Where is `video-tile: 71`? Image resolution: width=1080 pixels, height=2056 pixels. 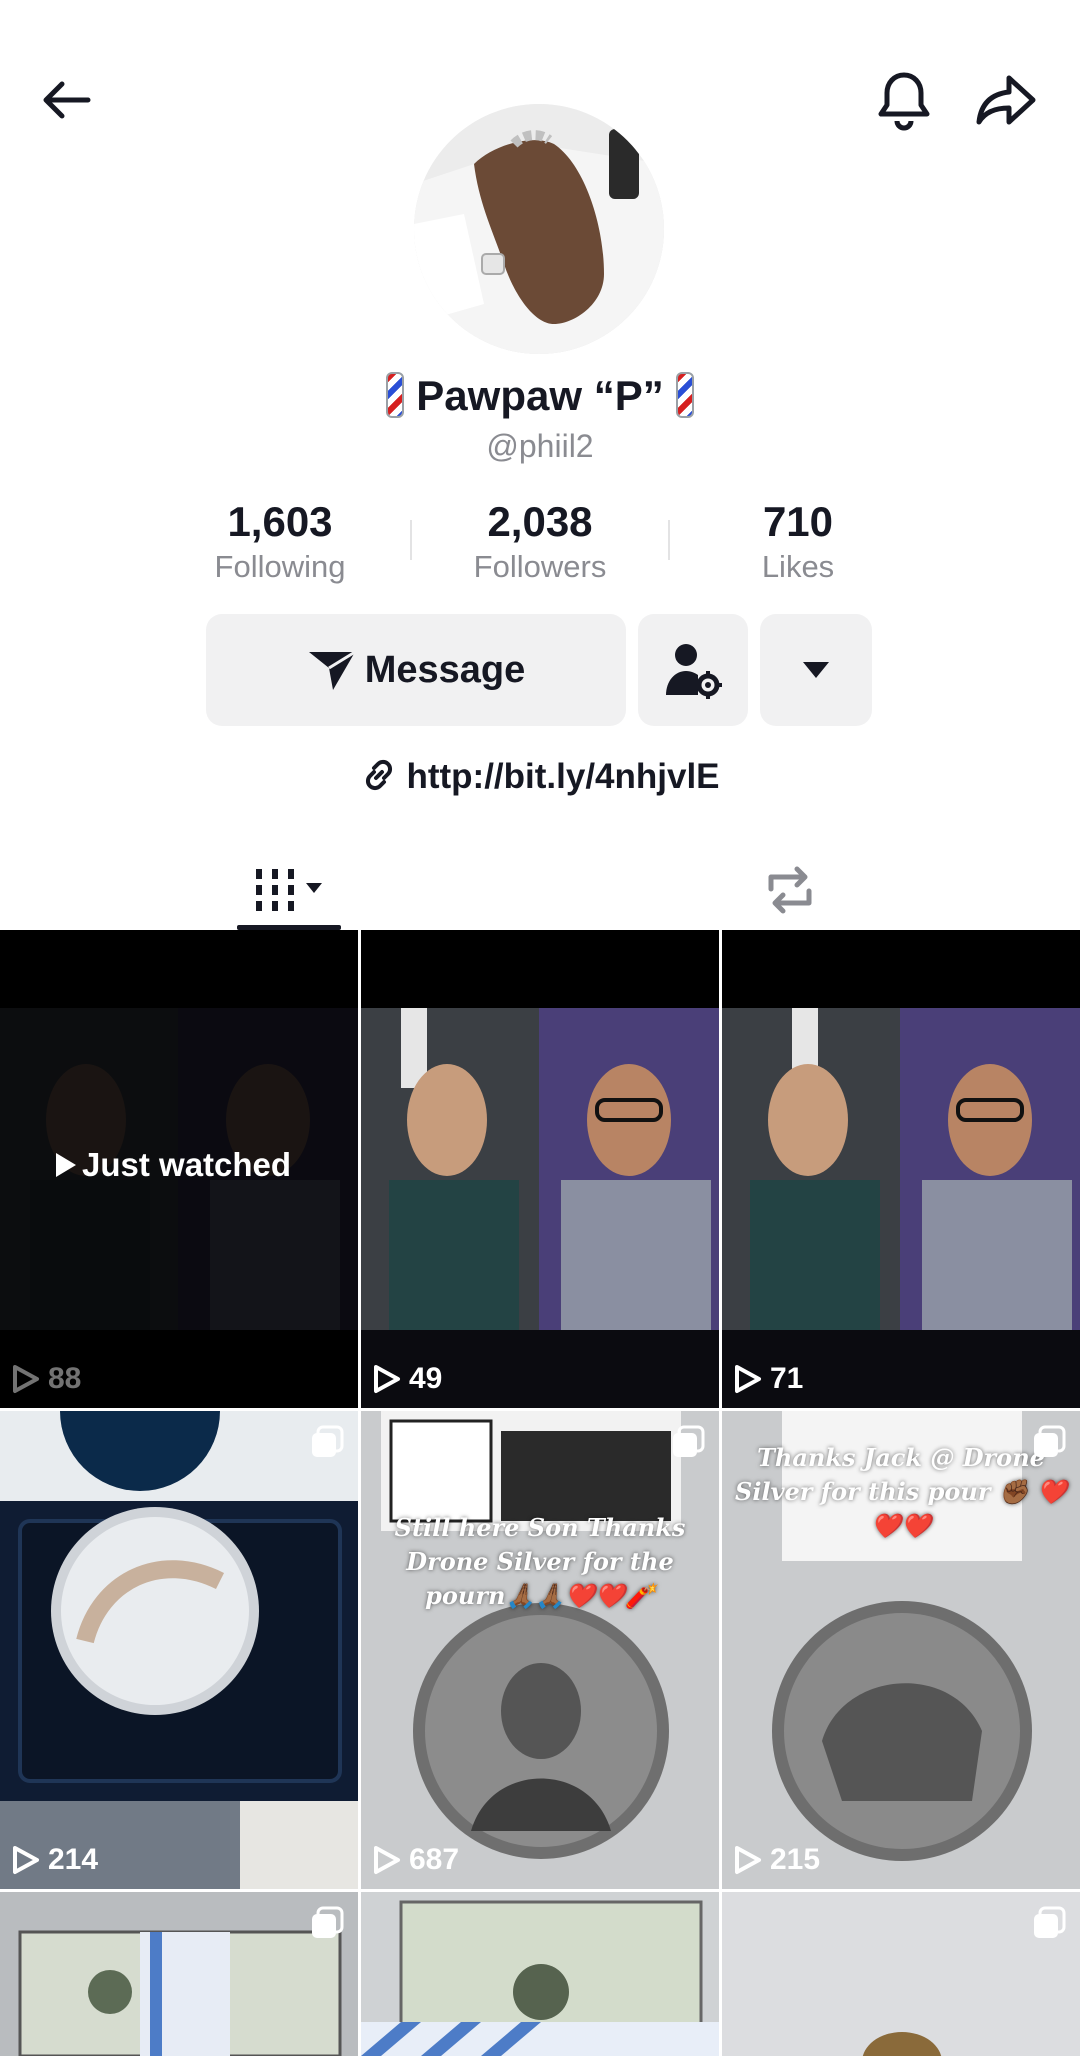
video-tile: 71 is located at coordinates (901, 1169).